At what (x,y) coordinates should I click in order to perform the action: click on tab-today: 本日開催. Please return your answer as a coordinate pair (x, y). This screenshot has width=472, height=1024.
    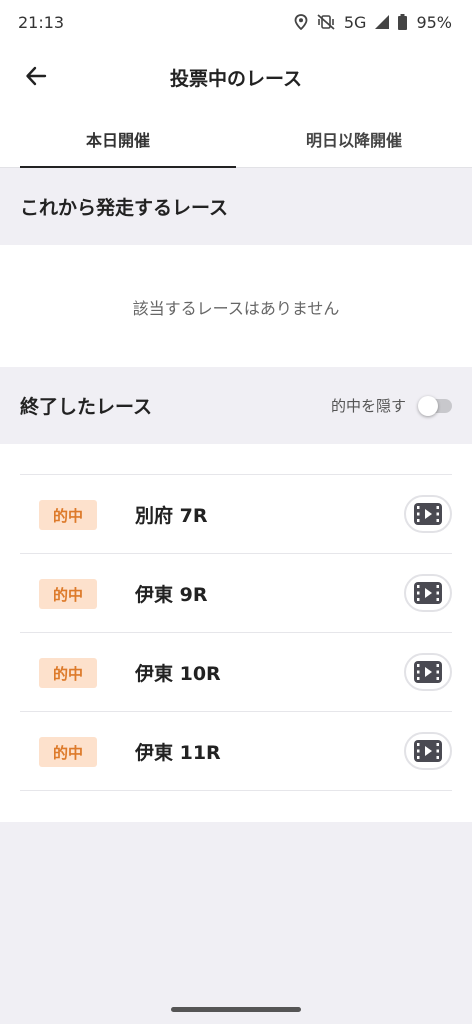
    Looking at the image, I should click on (118, 139).